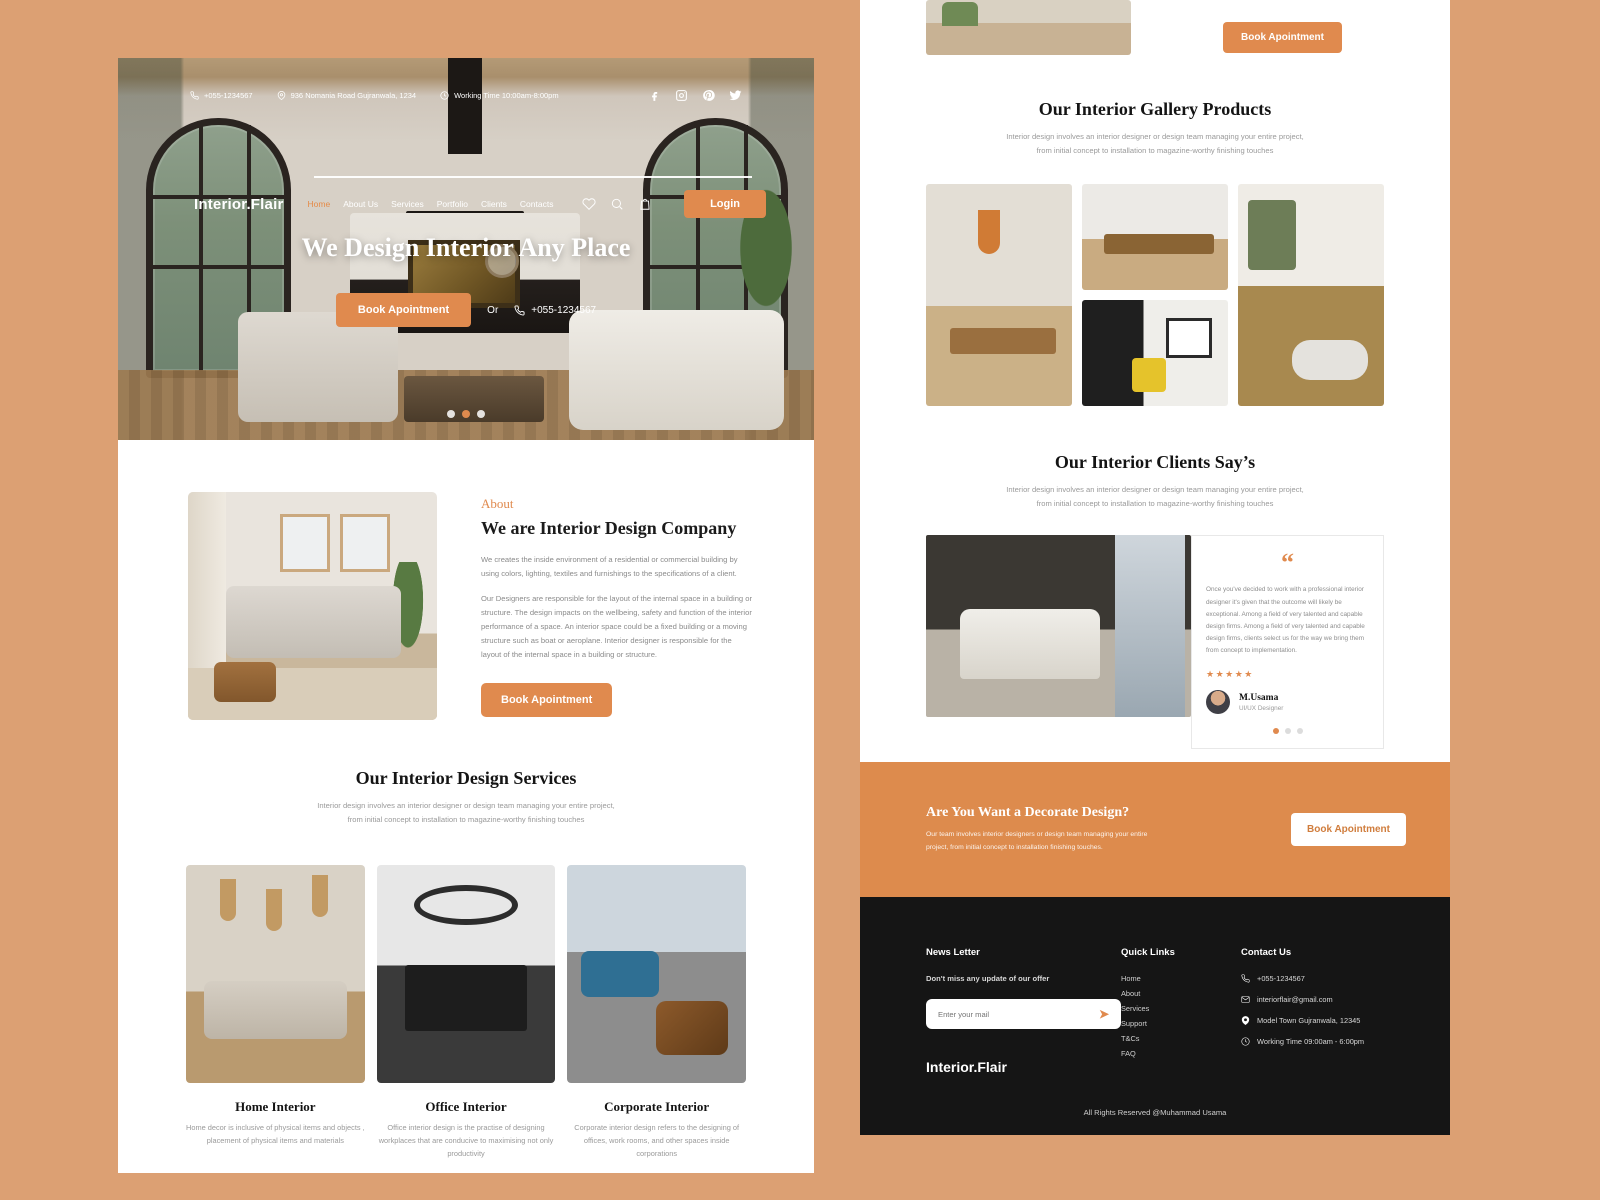 The image size is (1600, 1200). What do you see at coordinates (735, 95) in the screenshot?
I see `twitter-icon` at bounding box center [735, 95].